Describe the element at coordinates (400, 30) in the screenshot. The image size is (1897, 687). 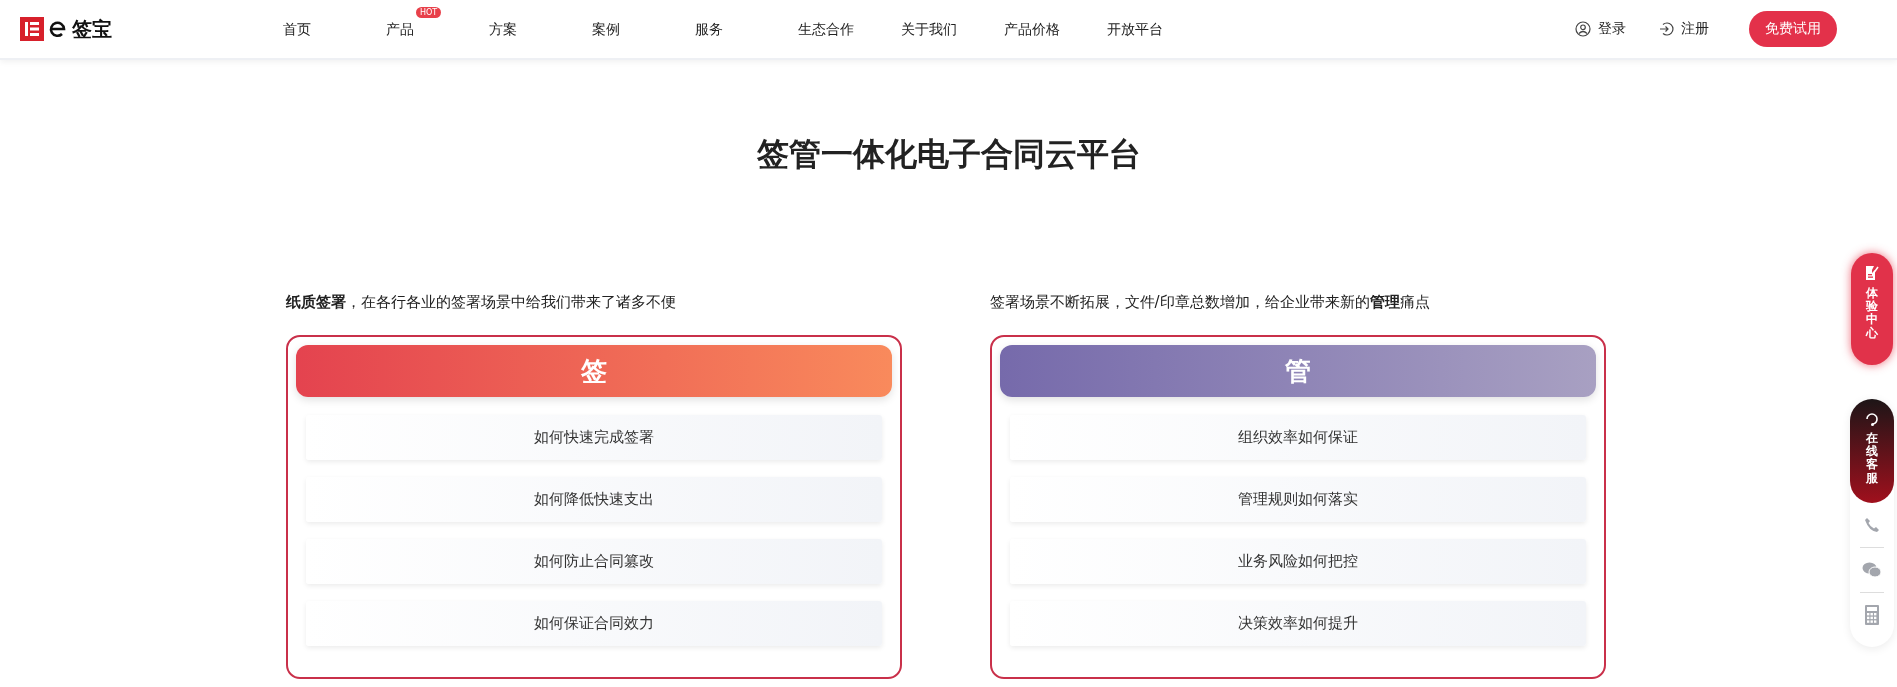
I see `nav-link: 产品` at that location.